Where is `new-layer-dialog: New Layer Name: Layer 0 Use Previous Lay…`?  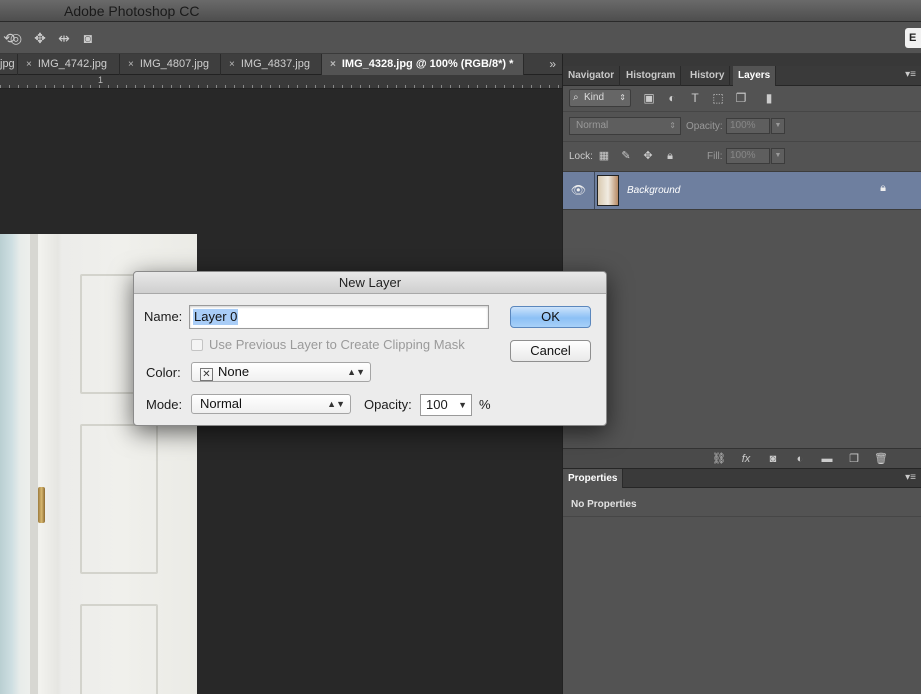 new-layer-dialog: New Layer Name: Layer 0 Use Previous Lay… is located at coordinates (370, 348).